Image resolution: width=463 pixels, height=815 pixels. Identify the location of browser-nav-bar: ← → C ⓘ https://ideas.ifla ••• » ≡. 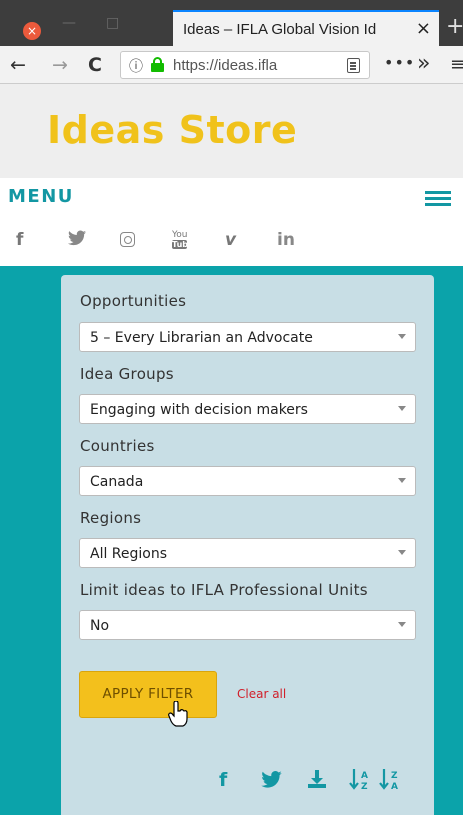
(231, 65).